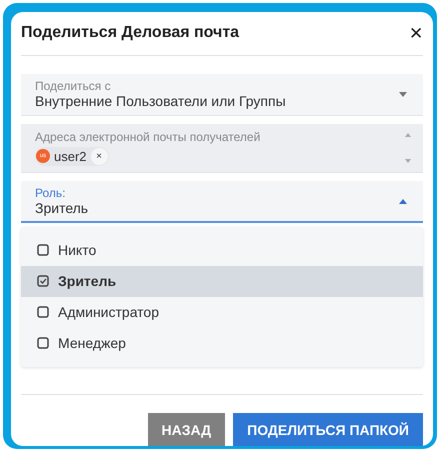 This screenshot has height=452, width=440. I want to click on option-label: Никто, so click(77, 250).